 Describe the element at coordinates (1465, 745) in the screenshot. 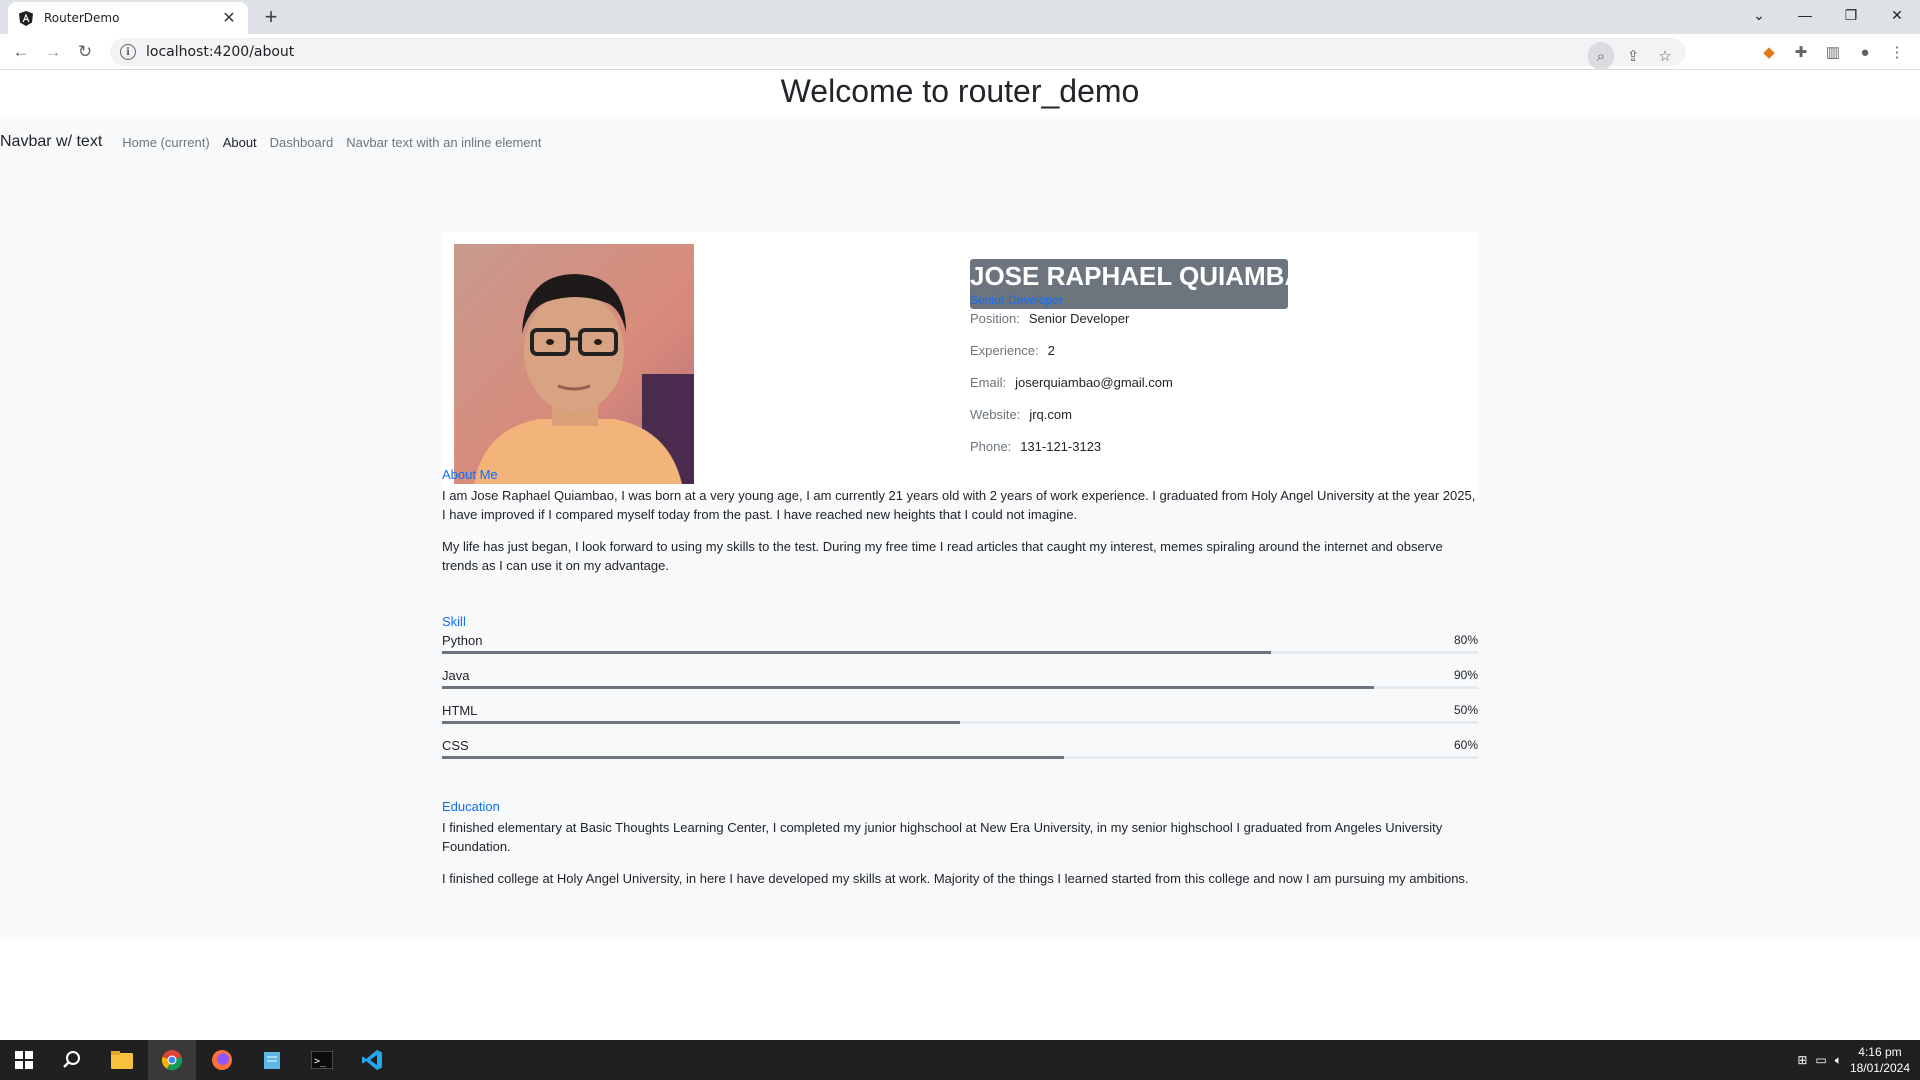

I see `skill-percent: 60%` at that location.